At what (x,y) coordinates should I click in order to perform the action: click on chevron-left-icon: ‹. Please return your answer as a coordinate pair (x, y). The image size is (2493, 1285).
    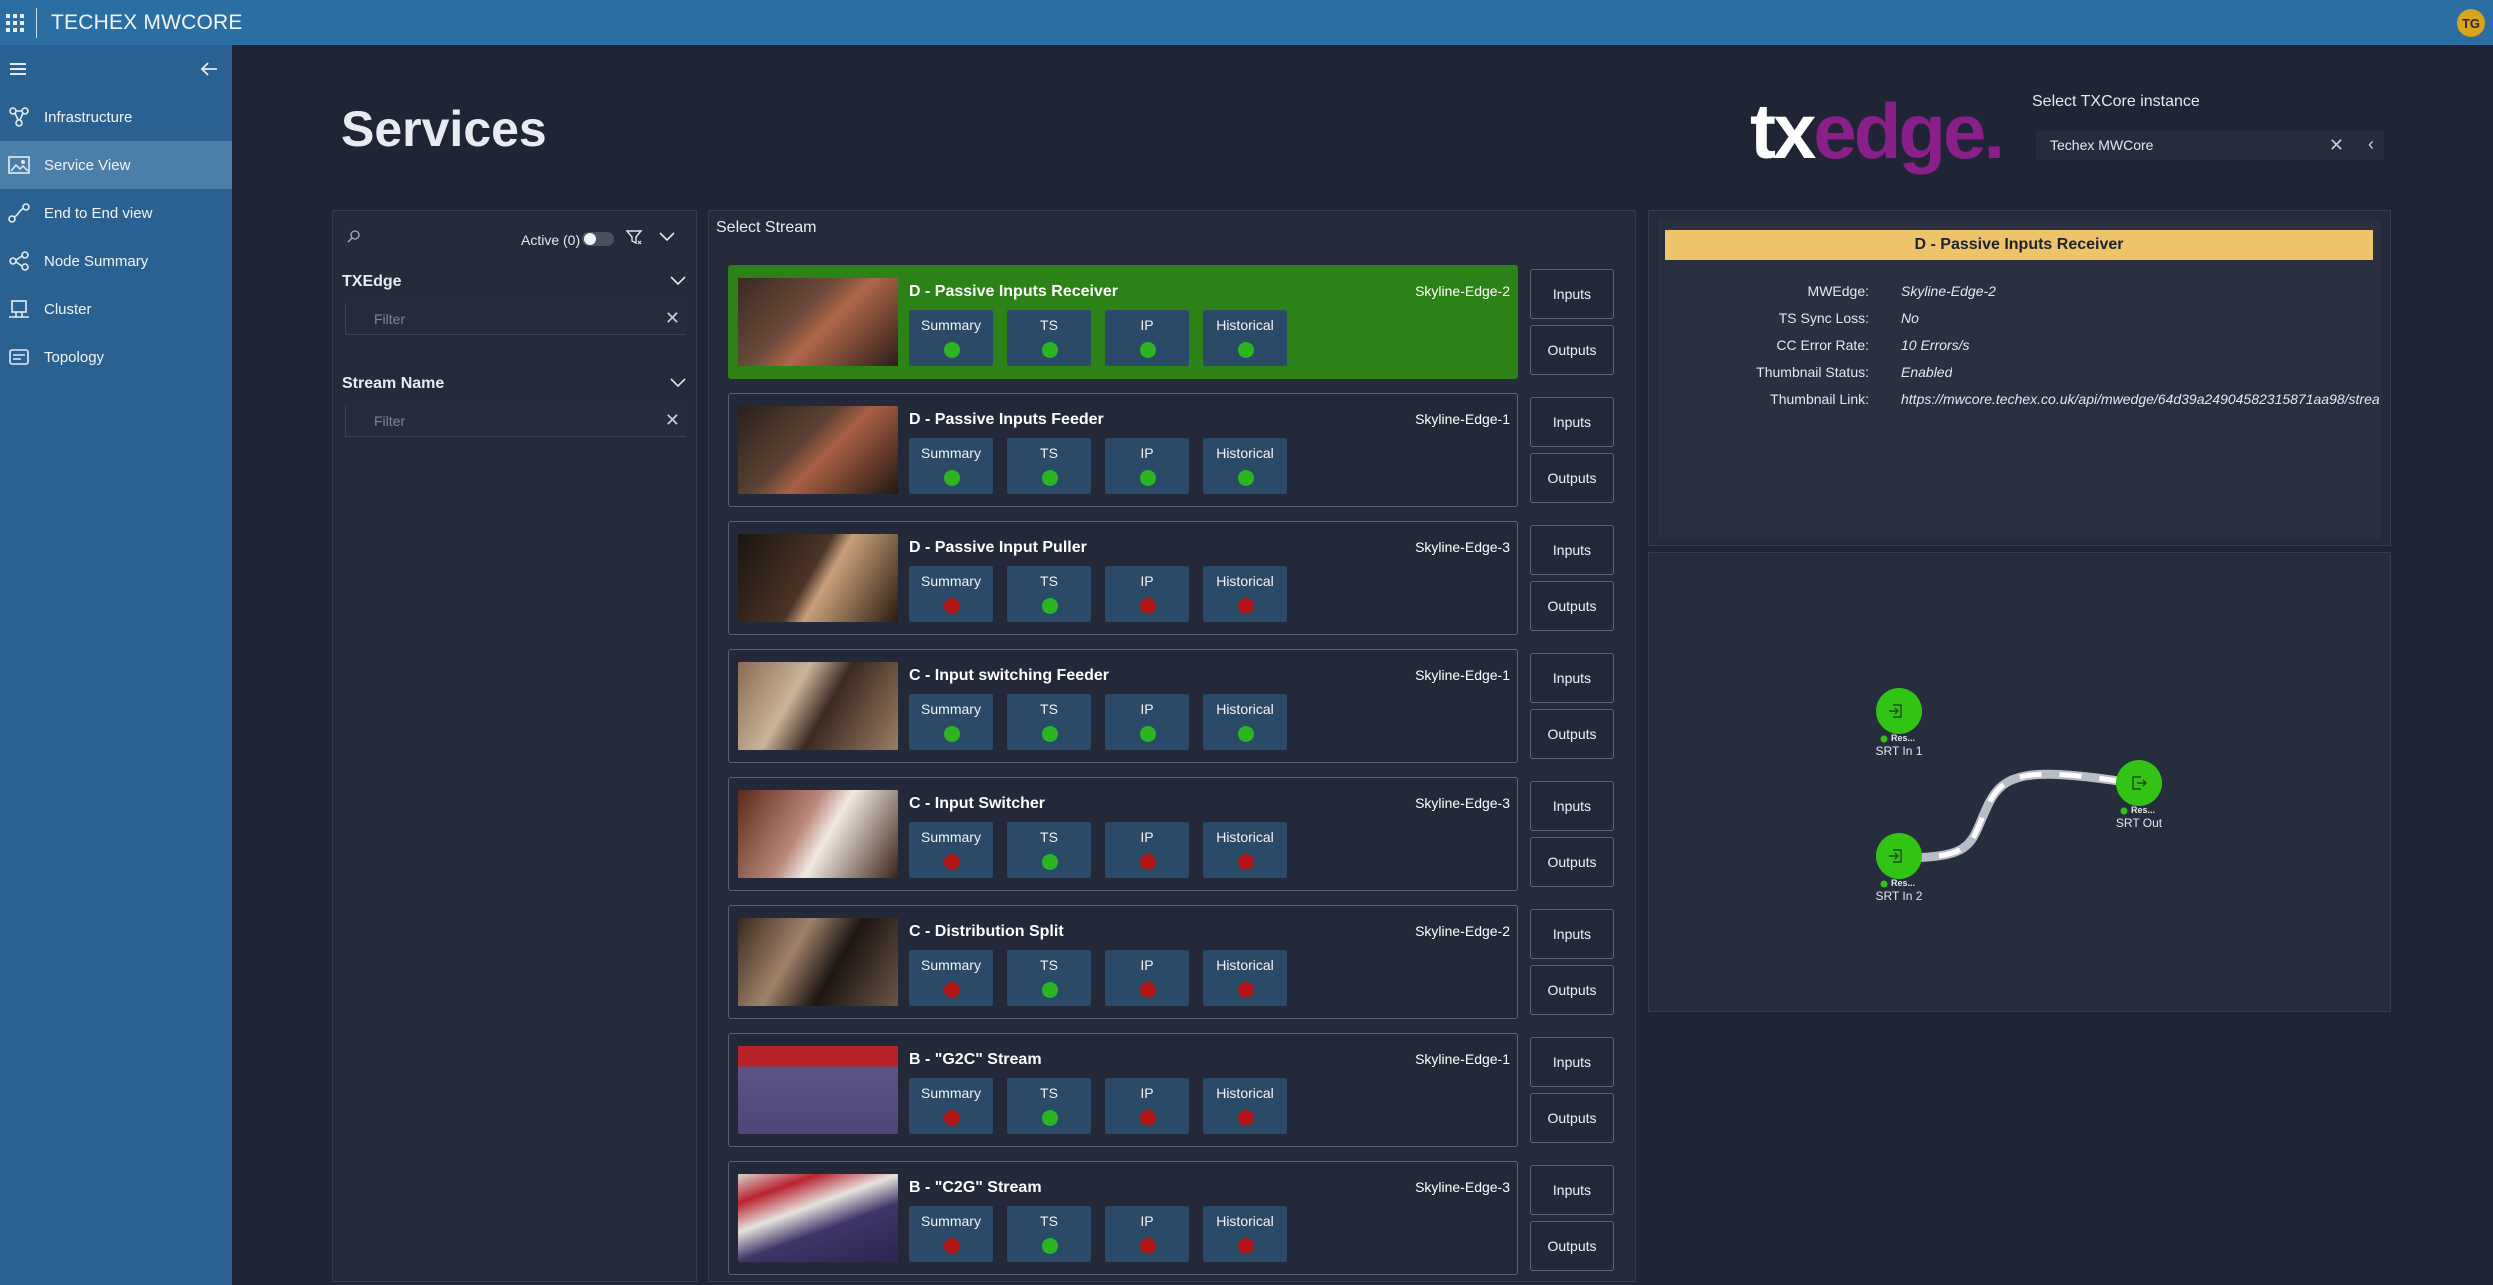
    Looking at the image, I should click on (2371, 144).